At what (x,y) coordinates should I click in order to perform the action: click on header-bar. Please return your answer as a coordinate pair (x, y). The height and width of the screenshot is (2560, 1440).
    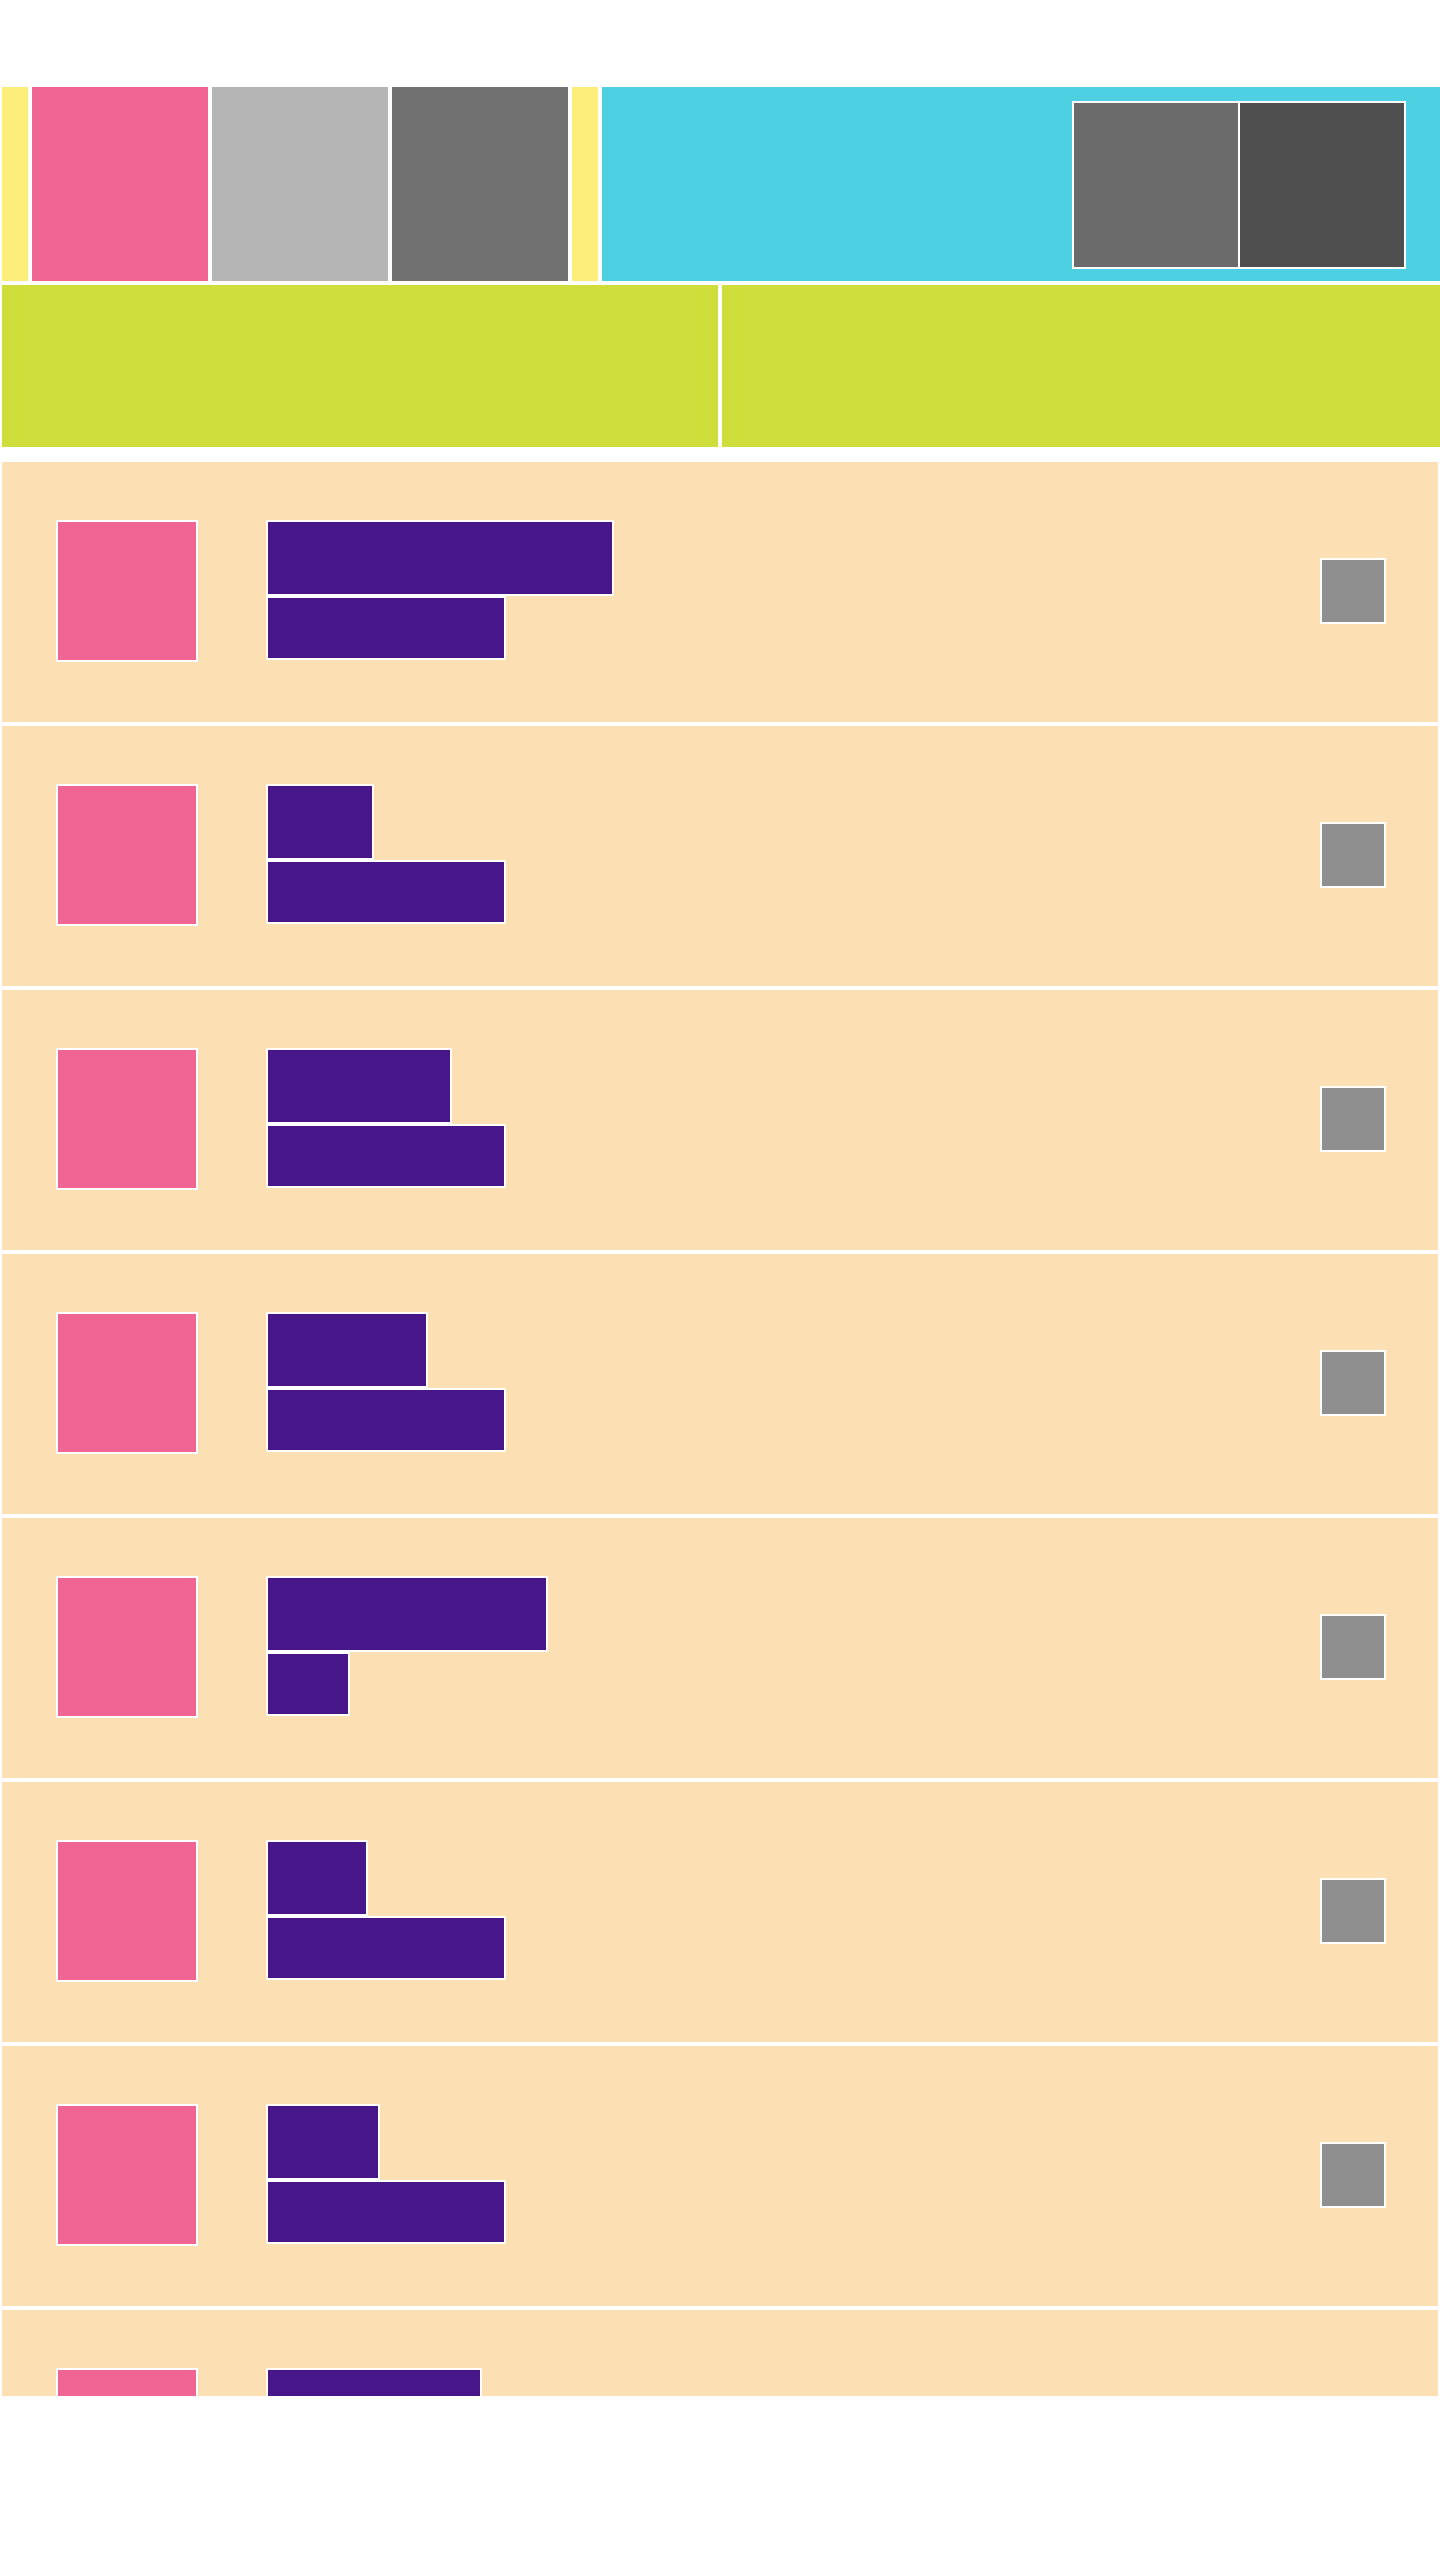
    Looking at the image, I should click on (720, 184).